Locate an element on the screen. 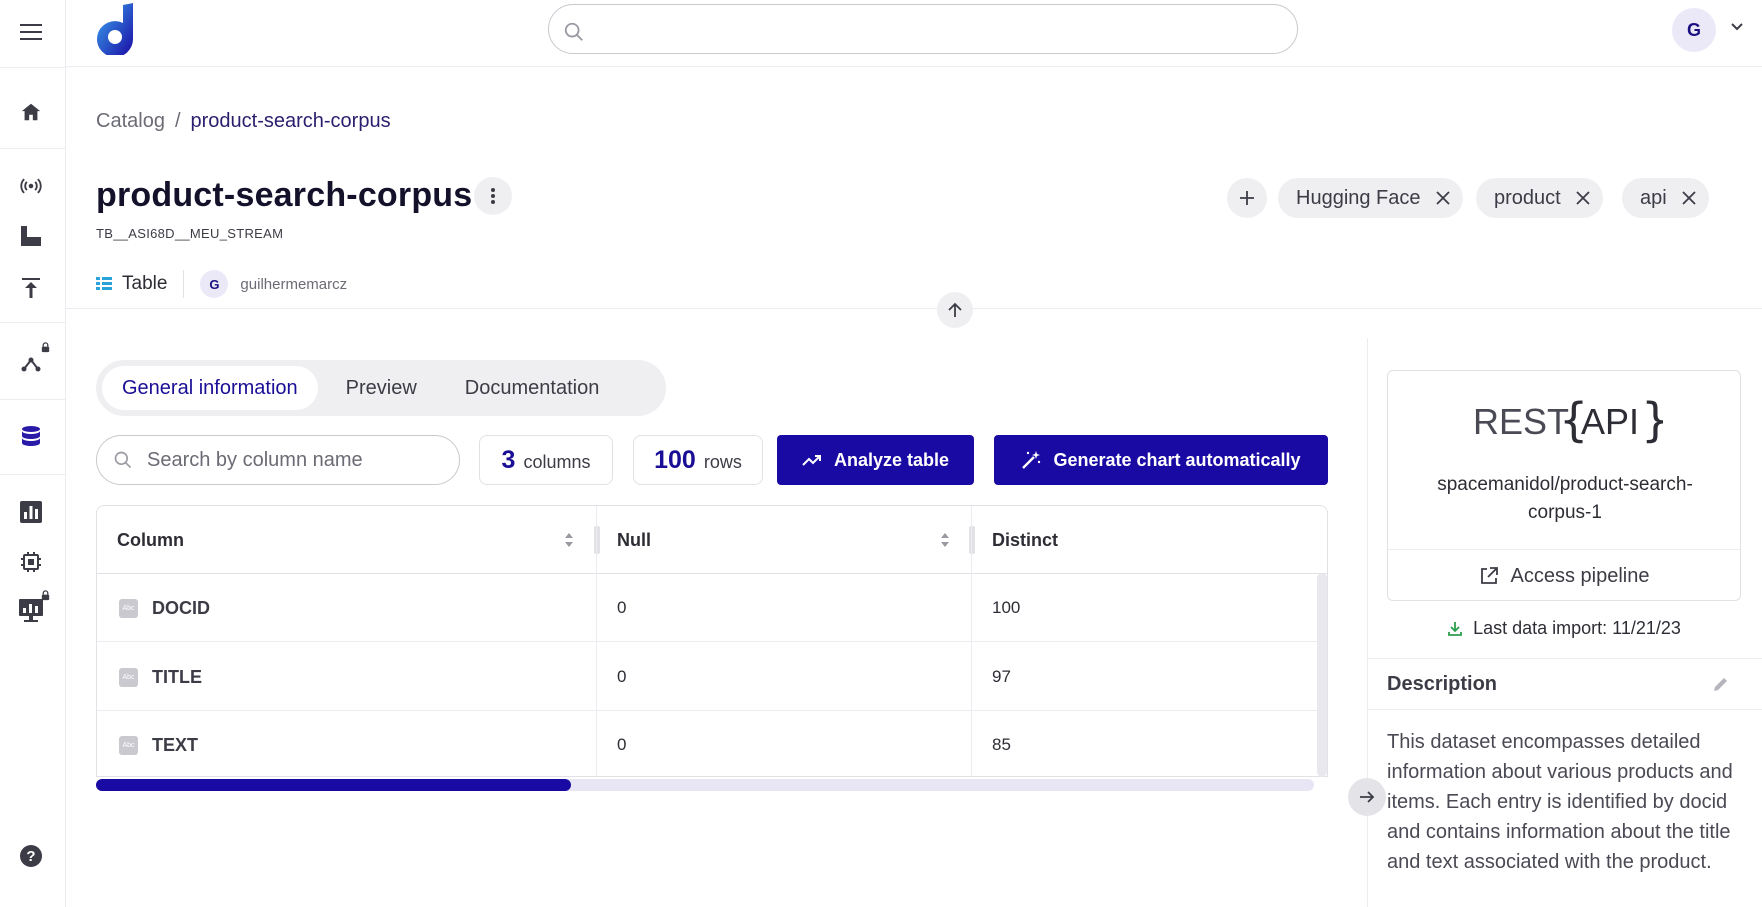 This screenshot has height=907, width=1762. breadcrumb-current: product-search-corpus is located at coordinates (290, 121).